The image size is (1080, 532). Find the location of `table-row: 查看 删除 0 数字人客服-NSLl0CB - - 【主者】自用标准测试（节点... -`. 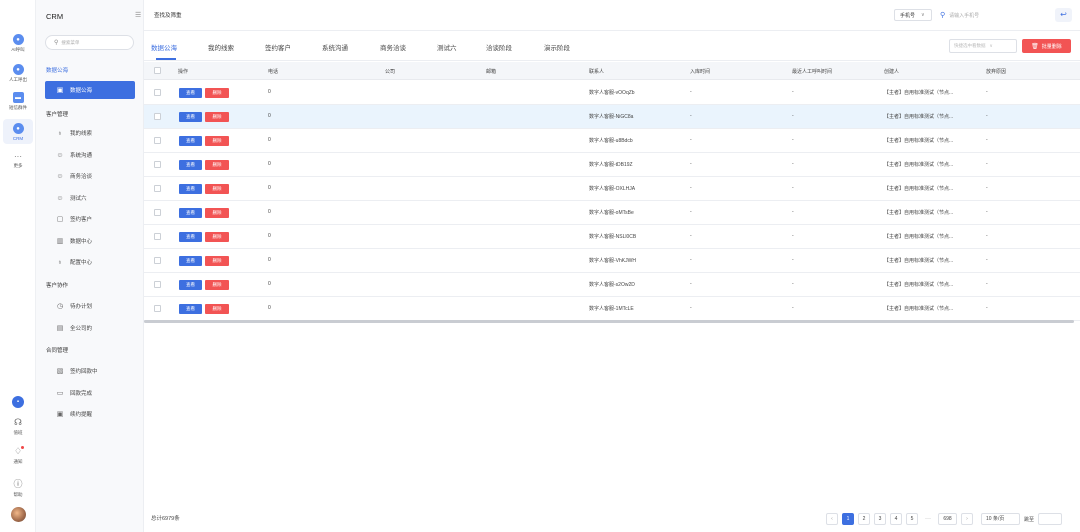

table-row: 查看 删除 0 数字人客服-NSLl0CB - - 【主者】自用标准测试（节点... - is located at coordinates (612, 237).